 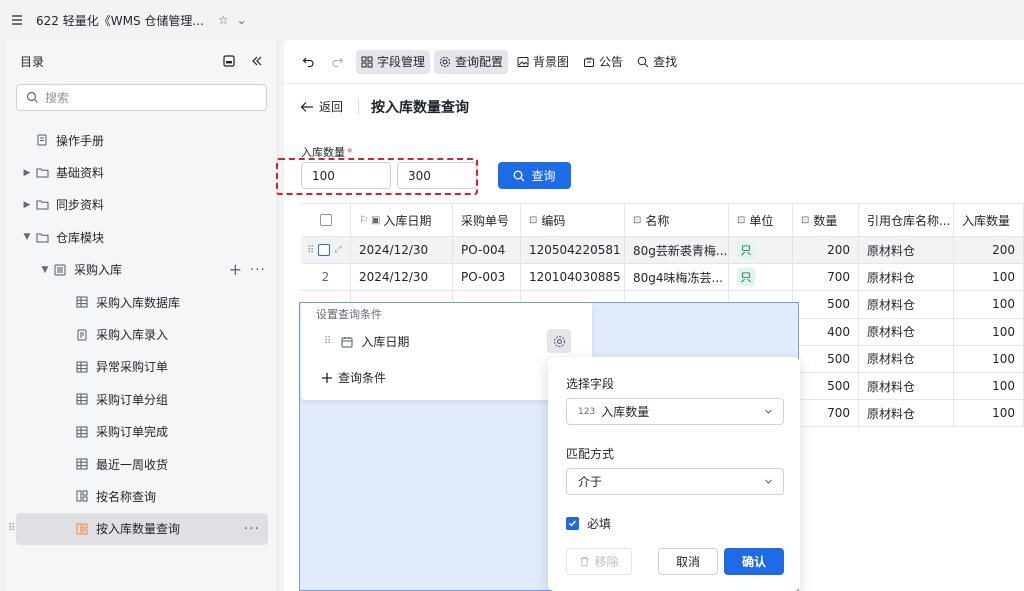 I want to click on sidebar-item-purchase-entry: 采购入库录入, so click(x=142, y=334).